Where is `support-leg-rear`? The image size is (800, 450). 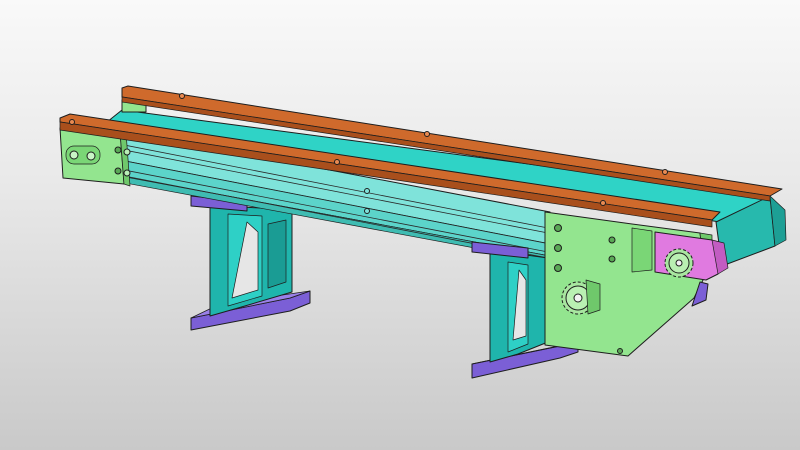
support-leg-rear is located at coordinates (250, 263).